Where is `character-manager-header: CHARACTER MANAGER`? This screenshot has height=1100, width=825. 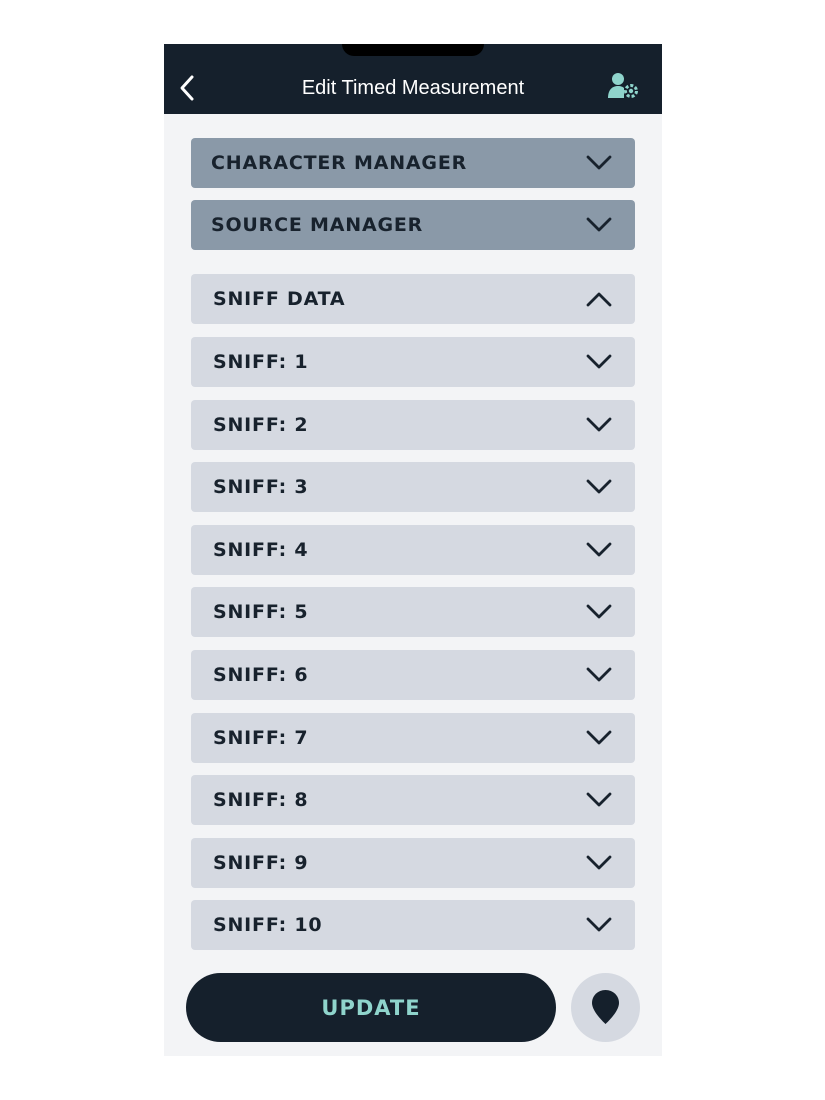 character-manager-header: CHARACTER MANAGER is located at coordinates (413, 163).